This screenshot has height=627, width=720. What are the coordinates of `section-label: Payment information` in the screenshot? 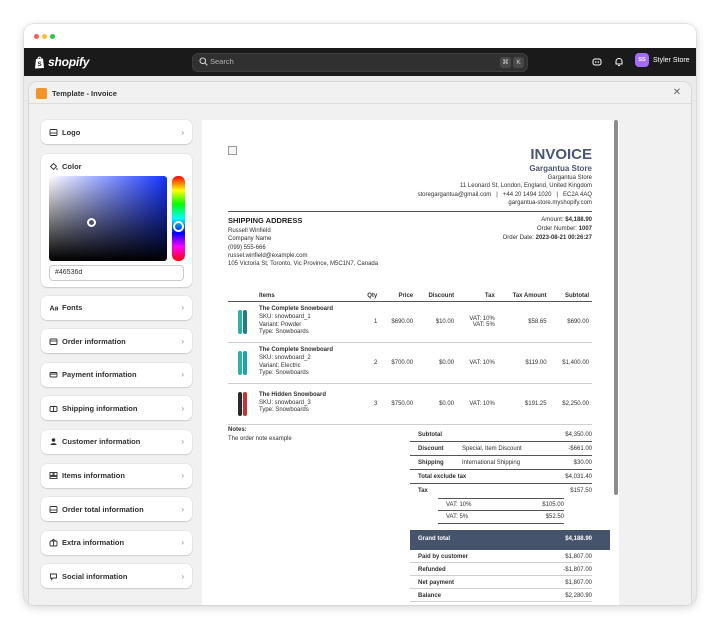 It's located at (99, 375).